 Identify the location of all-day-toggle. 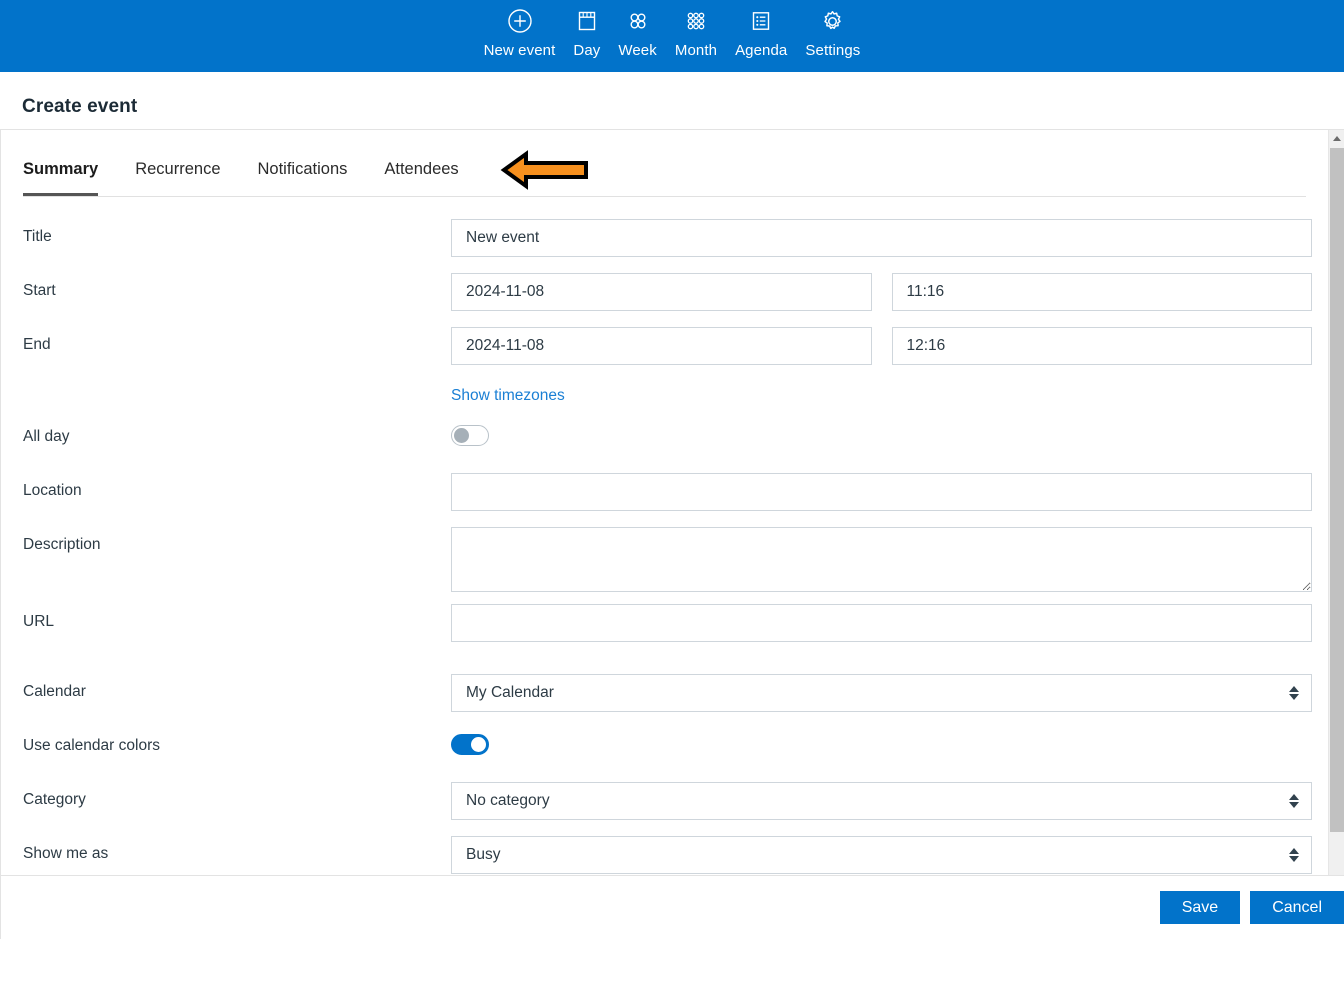
(470, 435).